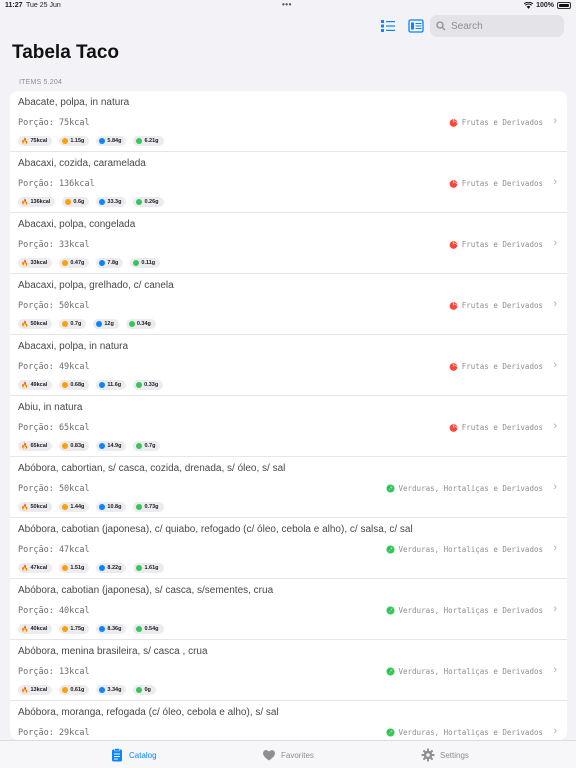  What do you see at coordinates (77, 224) in the screenshot?
I see `food-name: Abacaxi, polpa, congelada` at bounding box center [77, 224].